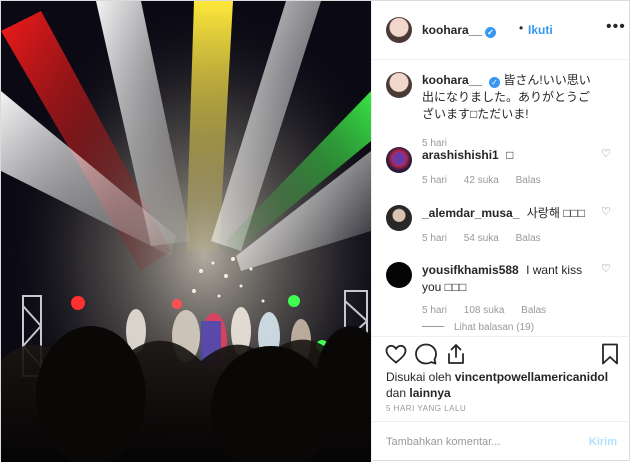  What do you see at coordinates (484, 310) in the screenshot?
I see `comment-likes: 108 suka` at bounding box center [484, 310].